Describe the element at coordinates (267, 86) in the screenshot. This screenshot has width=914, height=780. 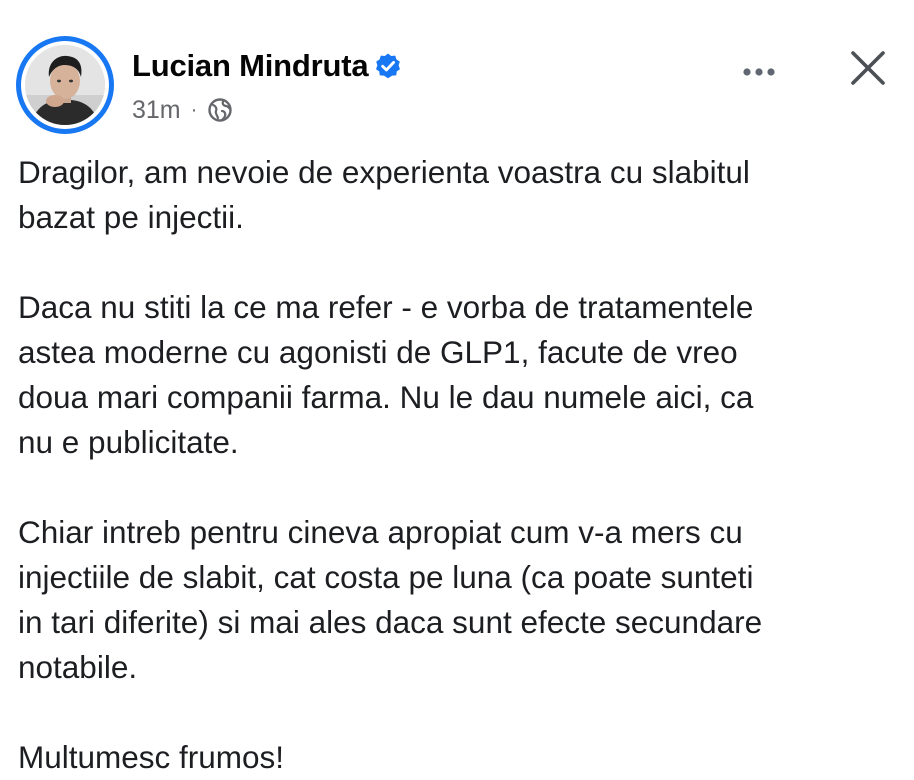
I see `author-block: Lucian Mindruta 31m ·` at that location.